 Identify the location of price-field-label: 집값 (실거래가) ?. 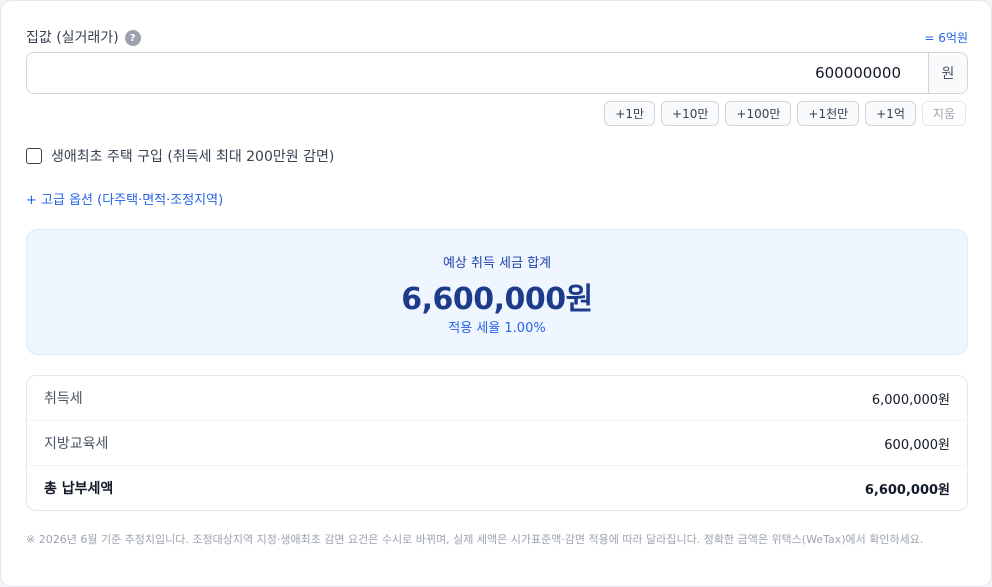
(83, 37).